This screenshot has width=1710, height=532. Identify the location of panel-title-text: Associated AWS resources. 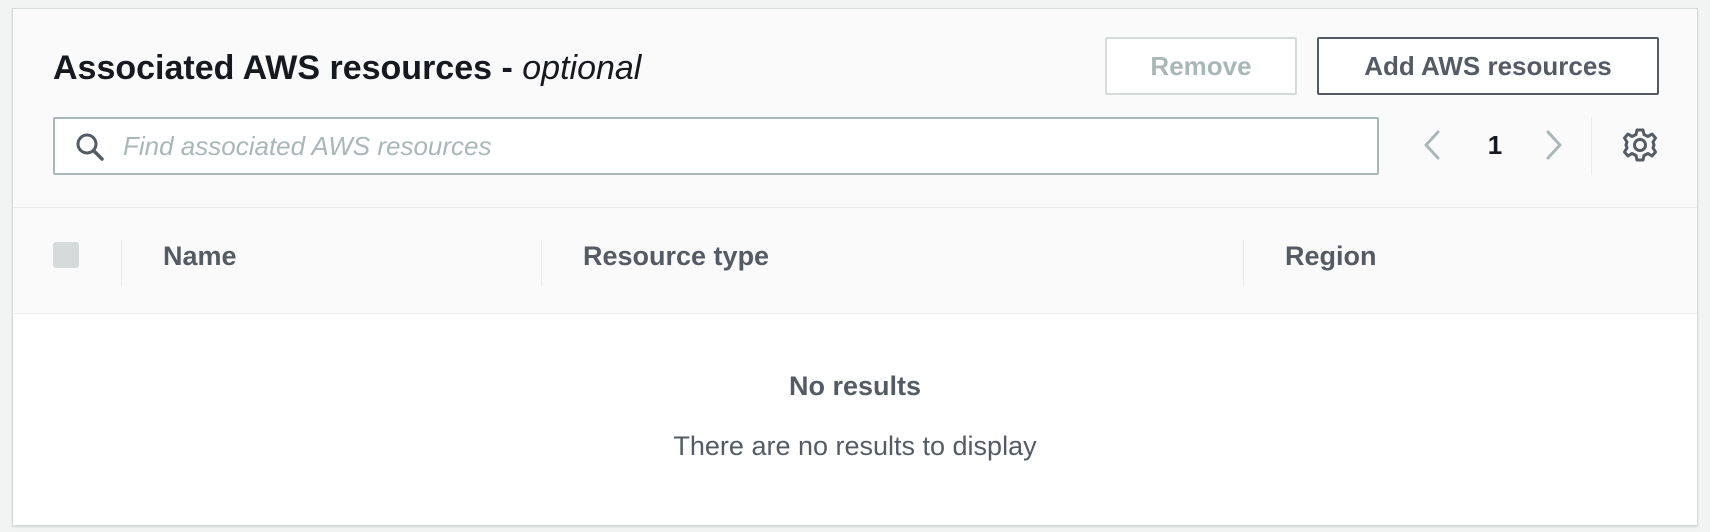
(273, 68).